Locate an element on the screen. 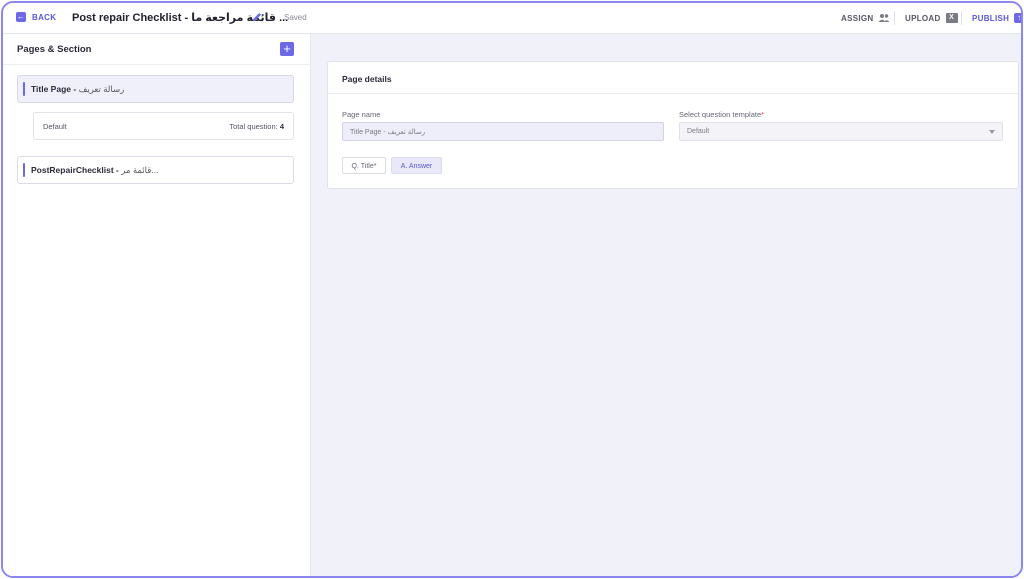 This screenshot has width=1024, height=579. question-count-value: 4 is located at coordinates (281, 126).